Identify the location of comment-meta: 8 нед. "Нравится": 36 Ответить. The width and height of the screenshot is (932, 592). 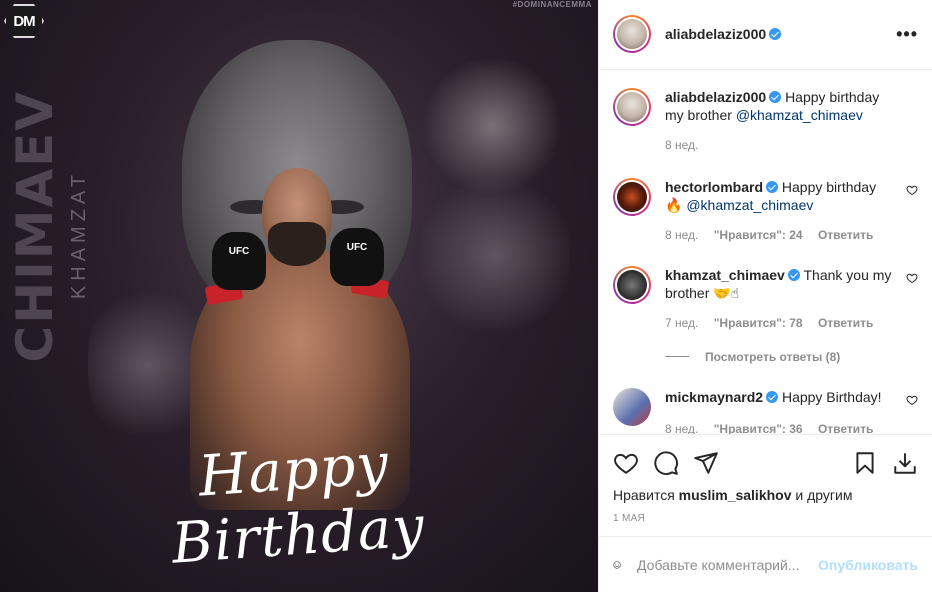
(778, 428).